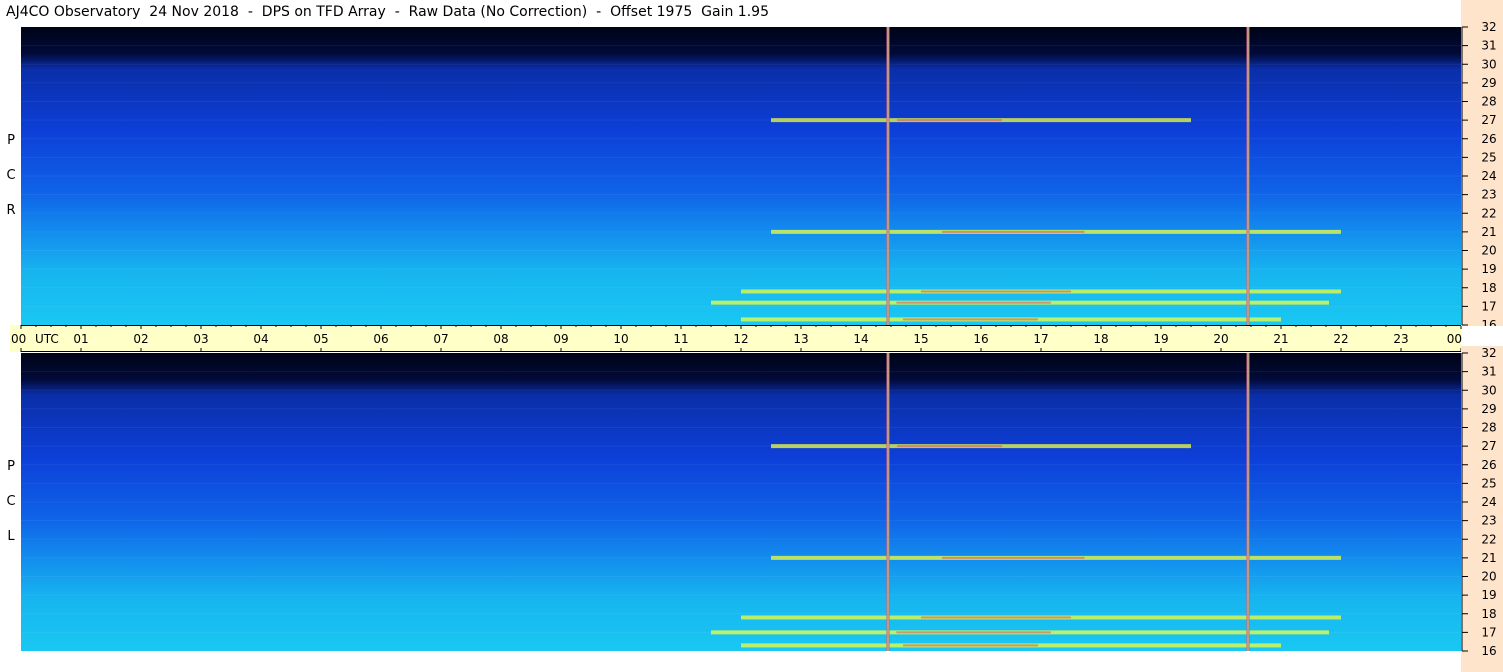 This screenshot has width=1503, height=672. Describe the element at coordinates (11, 536) in the screenshot. I see `lcp-letter-l: L` at that location.